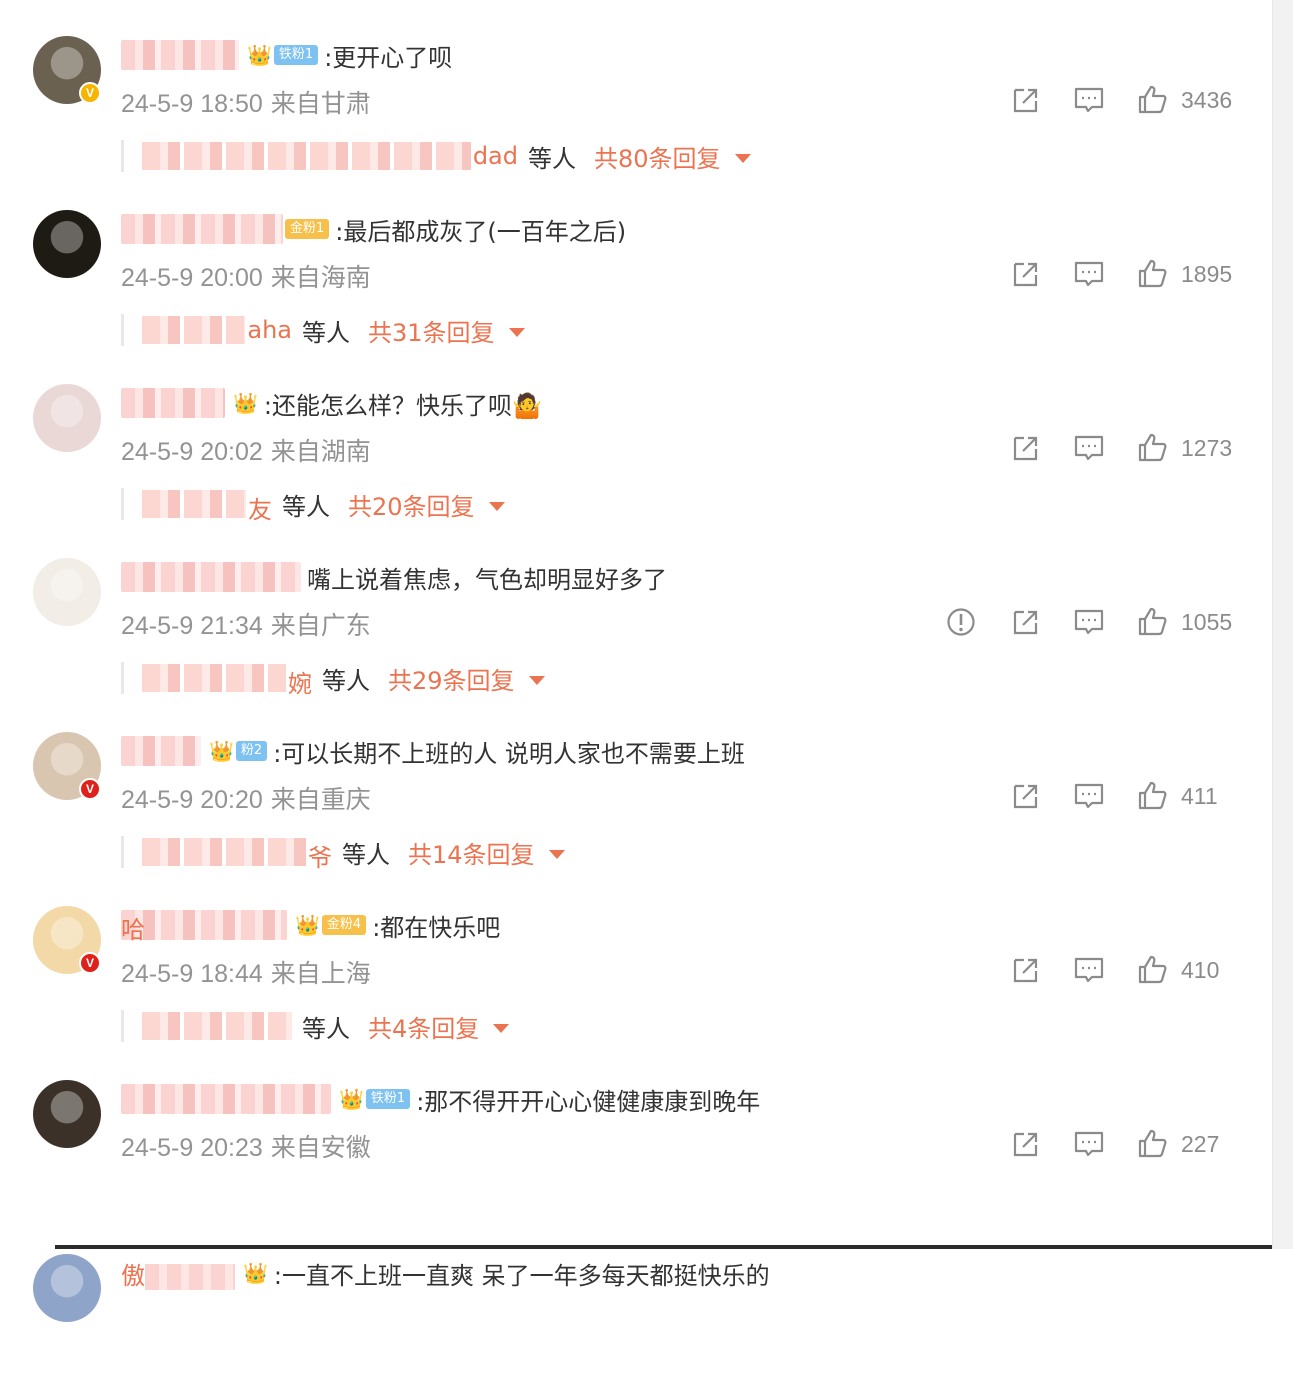  What do you see at coordinates (471, 852) in the screenshot?
I see `reply-count-link: 共14条回复` at bounding box center [471, 852].